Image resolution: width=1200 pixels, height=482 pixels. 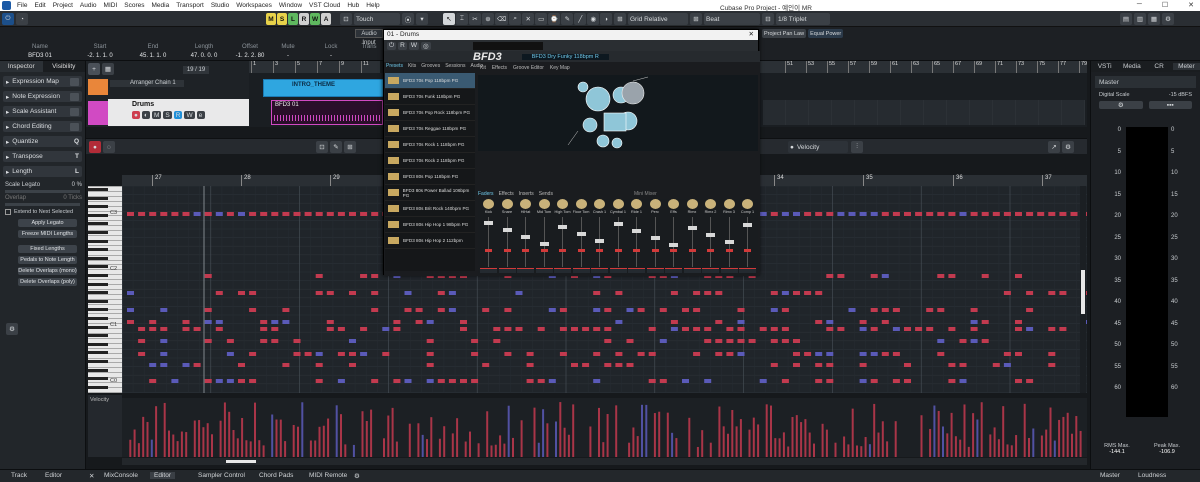 I want to click on arranger-chain-select: Arranger Chain 1, so click(x=147, y=83).